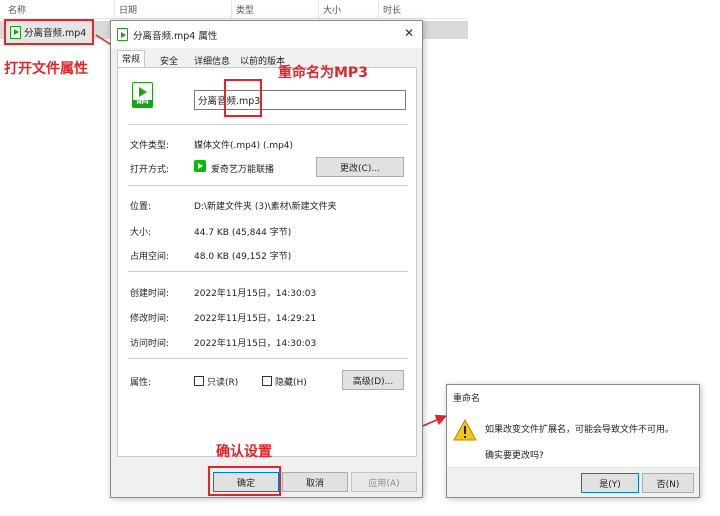 The image size is (720, 516). I want to click on yes-button: 是(Y), so click(610, 483).